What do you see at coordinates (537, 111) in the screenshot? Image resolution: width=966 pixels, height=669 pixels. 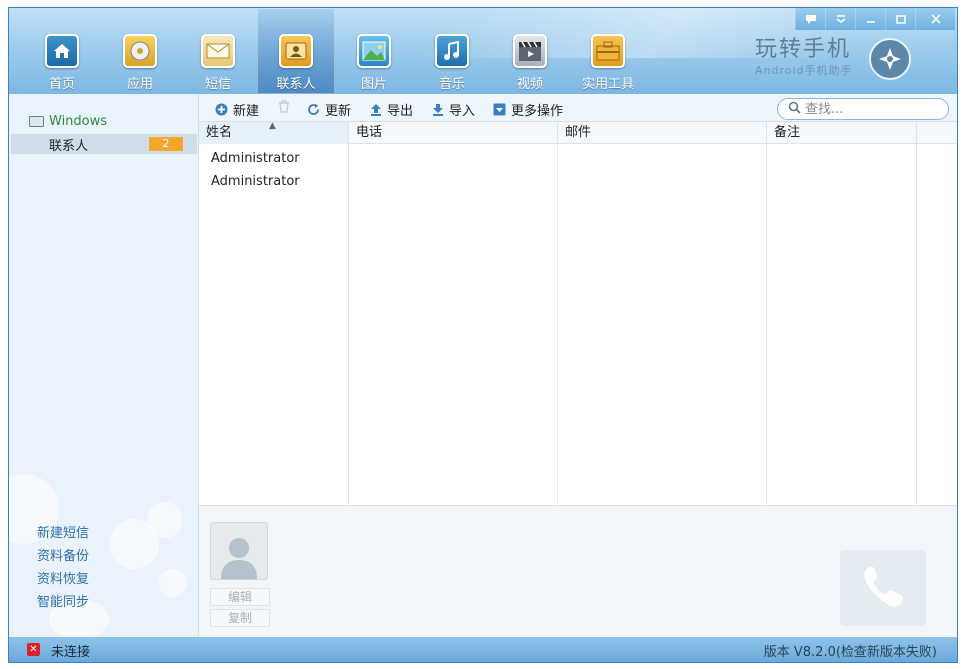 I see `more-actions-label: 更多操作` at bounding box center [537, 111].